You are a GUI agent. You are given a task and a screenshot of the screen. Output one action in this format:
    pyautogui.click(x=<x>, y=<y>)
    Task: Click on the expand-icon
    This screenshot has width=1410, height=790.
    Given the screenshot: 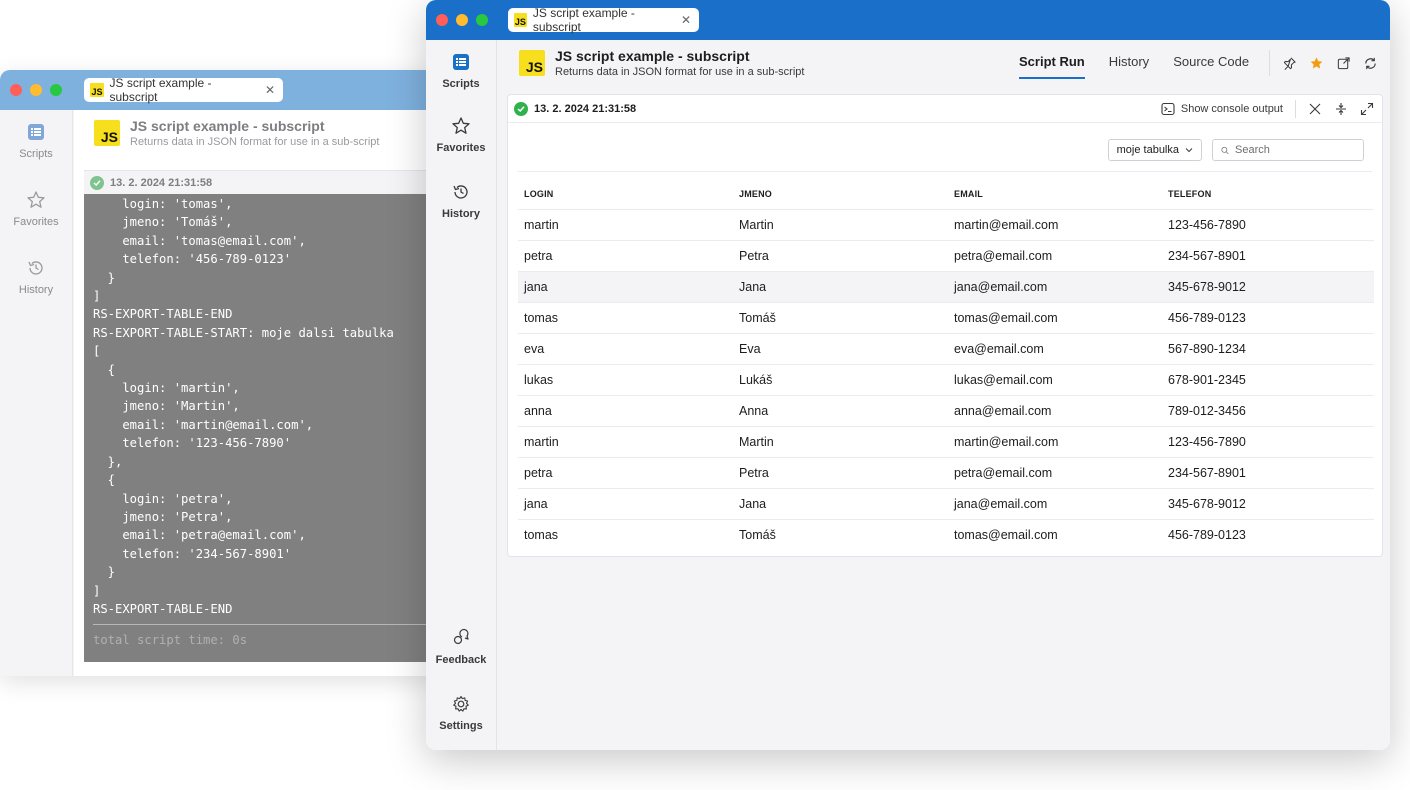 What is the action you would take?
    pyautogui.click(x=1367, y=109)
    